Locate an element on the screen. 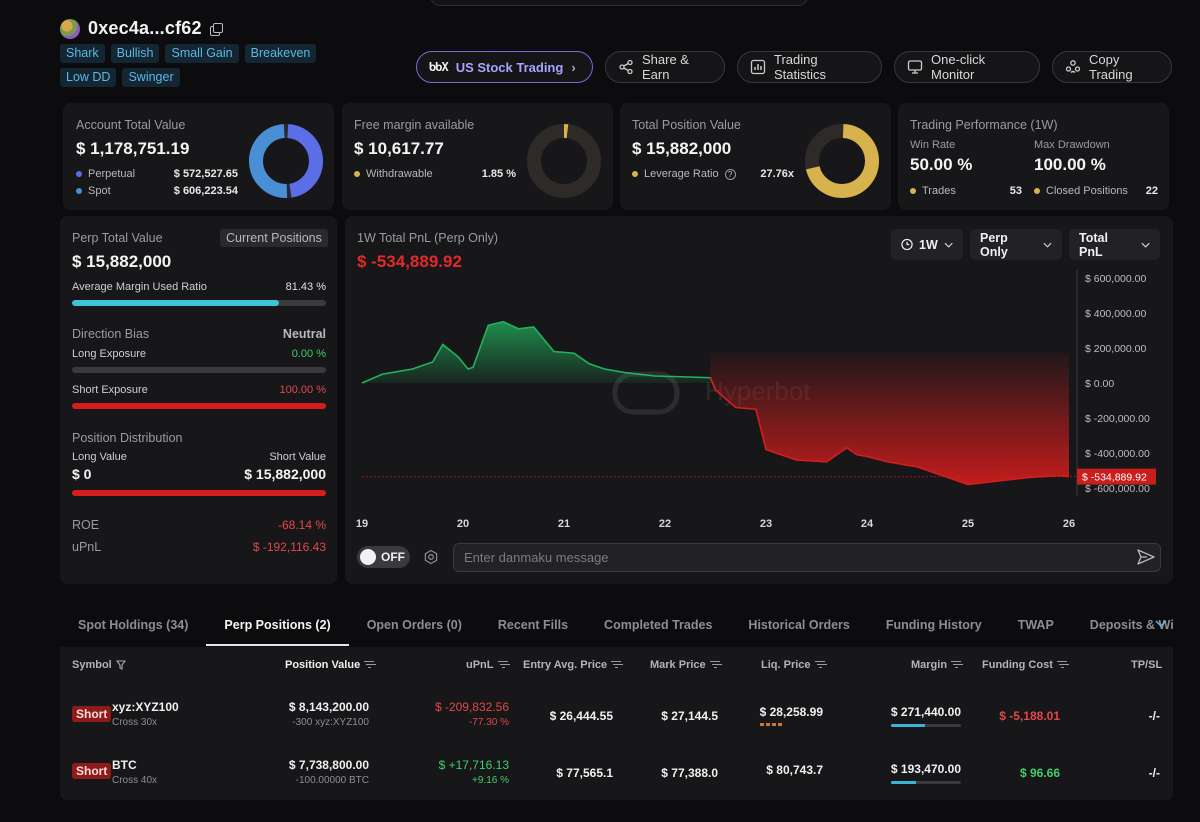 The image size is (1200, 822). perp-label: Perpetual is located at coordinates (112, 174).